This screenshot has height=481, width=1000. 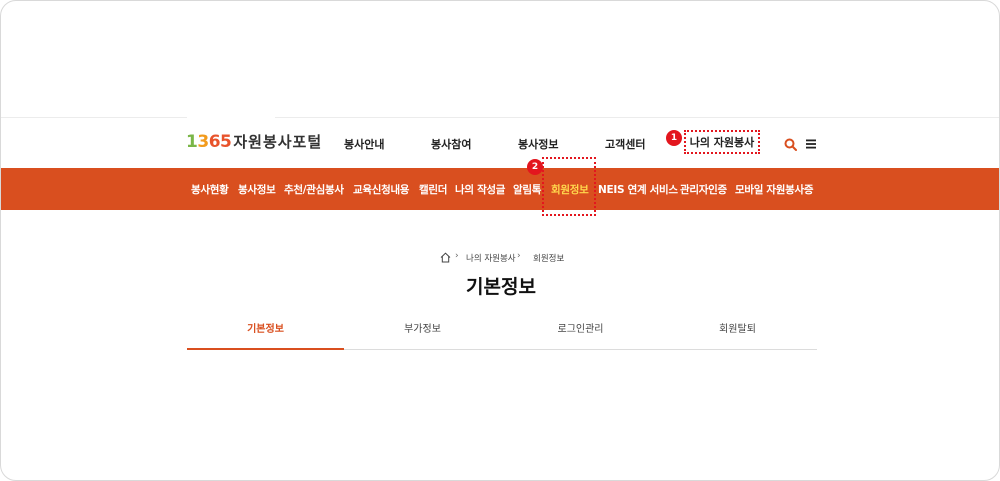 What do you see at coordinates (433, 189) in the screenshot?
I see `subnav-item-calendar: 캘린더` at bounding box center [433, 189].